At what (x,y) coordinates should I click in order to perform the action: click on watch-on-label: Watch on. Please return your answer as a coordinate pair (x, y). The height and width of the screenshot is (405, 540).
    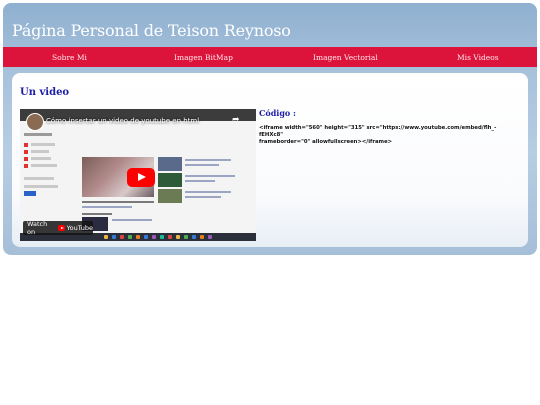
    Looking at the image, I should click on (37, 228).